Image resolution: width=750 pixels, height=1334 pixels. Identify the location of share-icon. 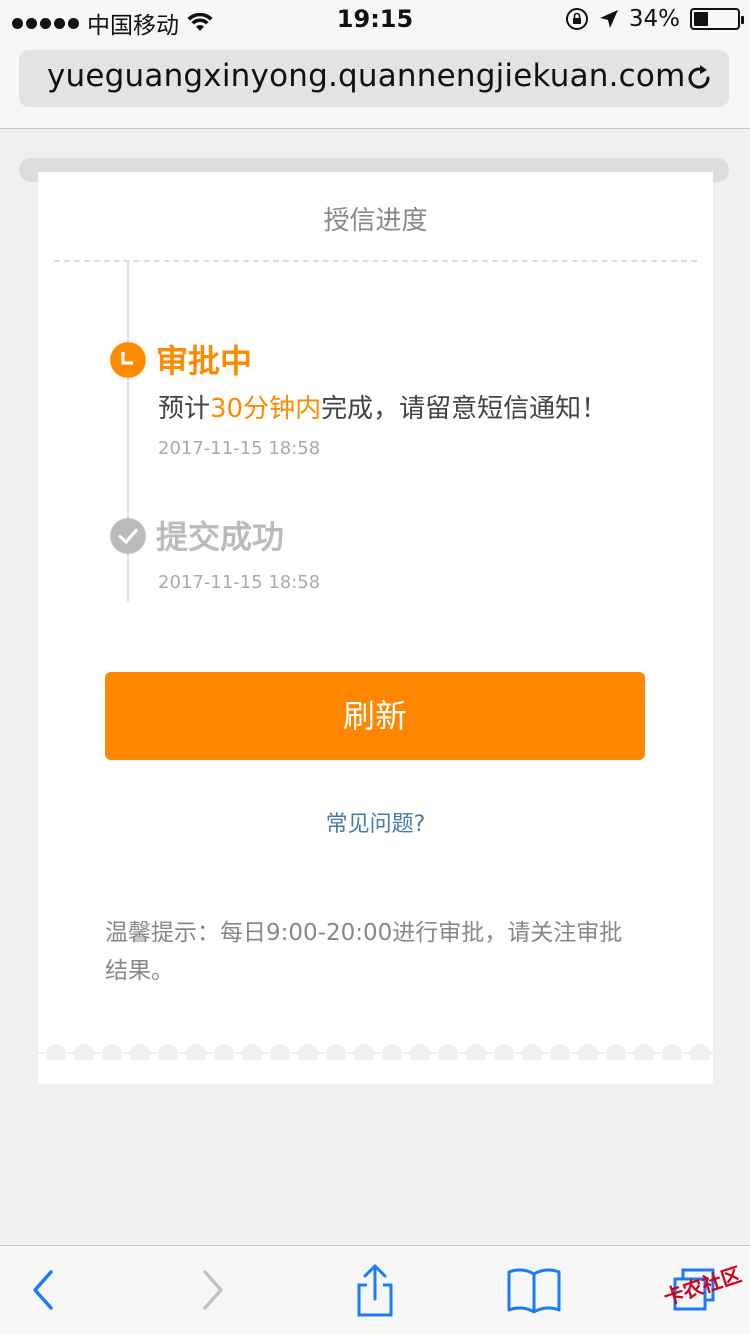
(375, 1290).